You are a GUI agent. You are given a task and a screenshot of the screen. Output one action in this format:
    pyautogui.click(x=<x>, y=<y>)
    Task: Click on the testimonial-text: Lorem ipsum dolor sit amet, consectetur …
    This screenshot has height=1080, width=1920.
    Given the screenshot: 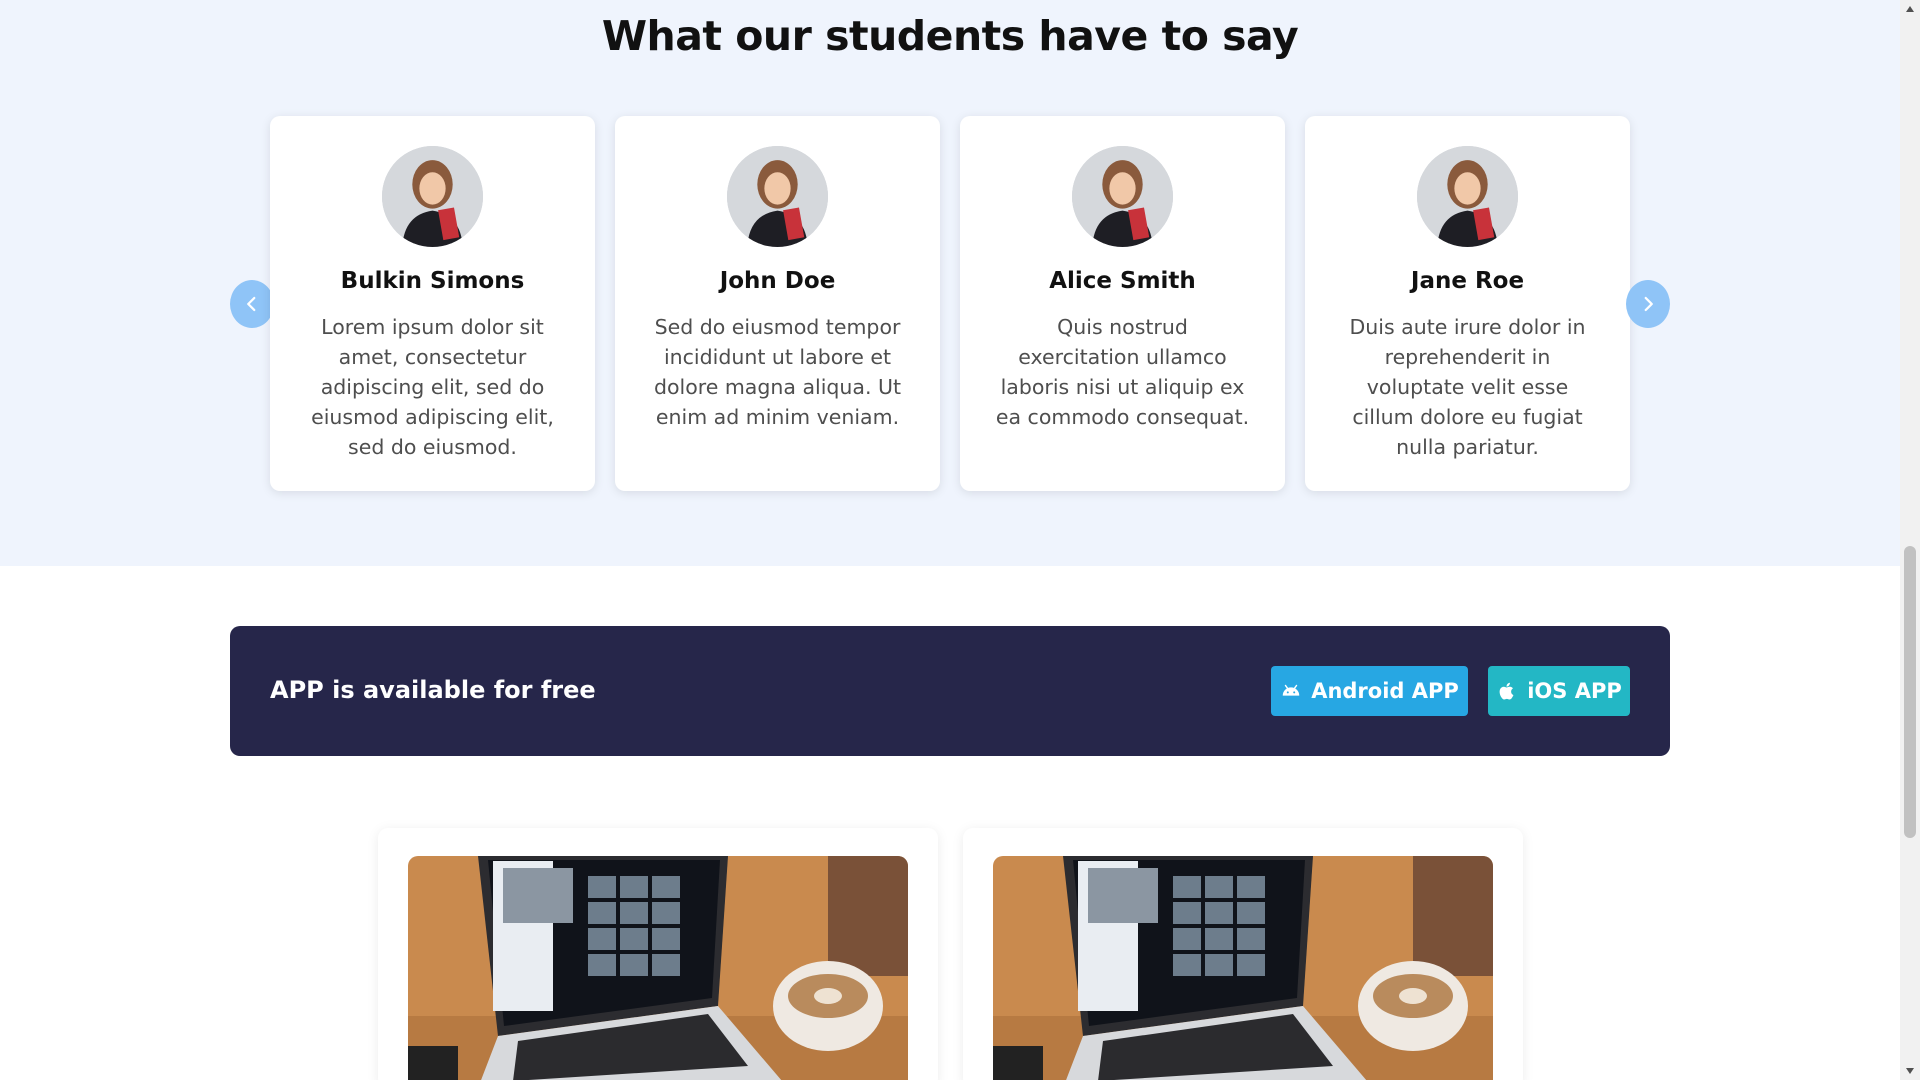 What is the action you would take?
    pyautogui.click(x=432, y=387)
    